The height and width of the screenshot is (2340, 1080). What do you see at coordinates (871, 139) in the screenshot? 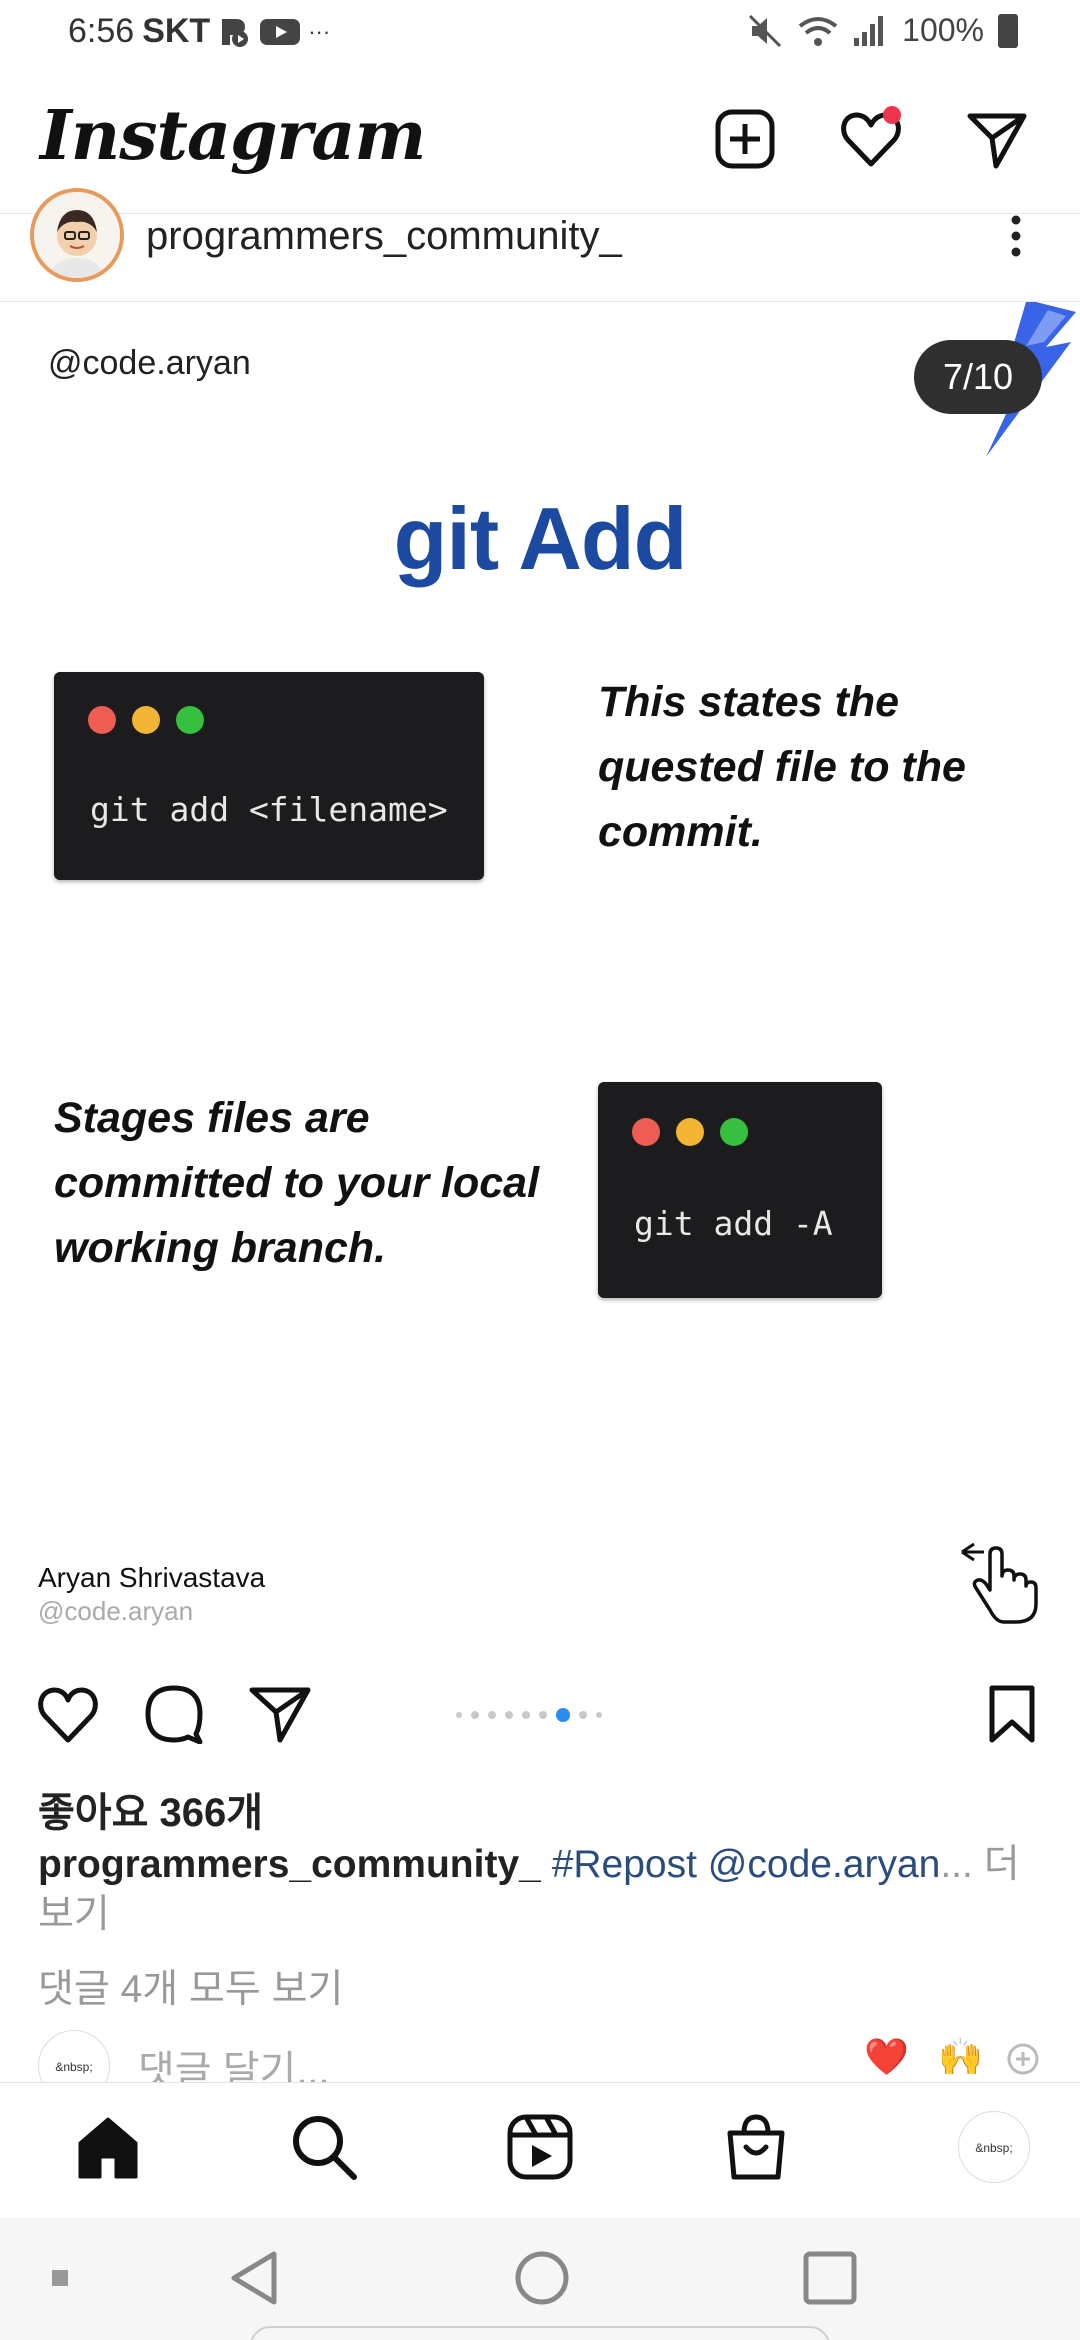
I see `activity-heart-icon` at bounding box center [871, 139].